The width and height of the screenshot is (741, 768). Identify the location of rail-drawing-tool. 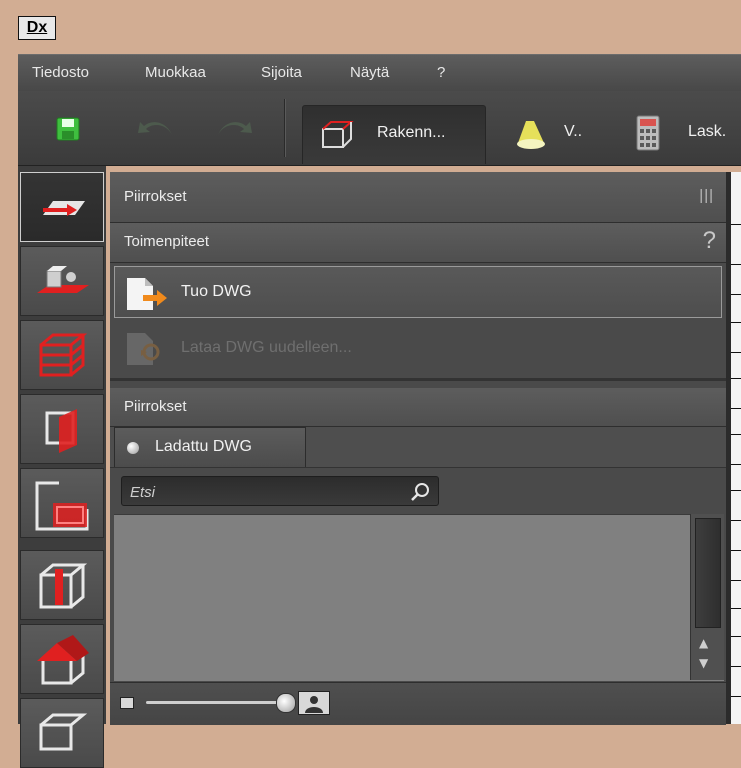
(62, 207).